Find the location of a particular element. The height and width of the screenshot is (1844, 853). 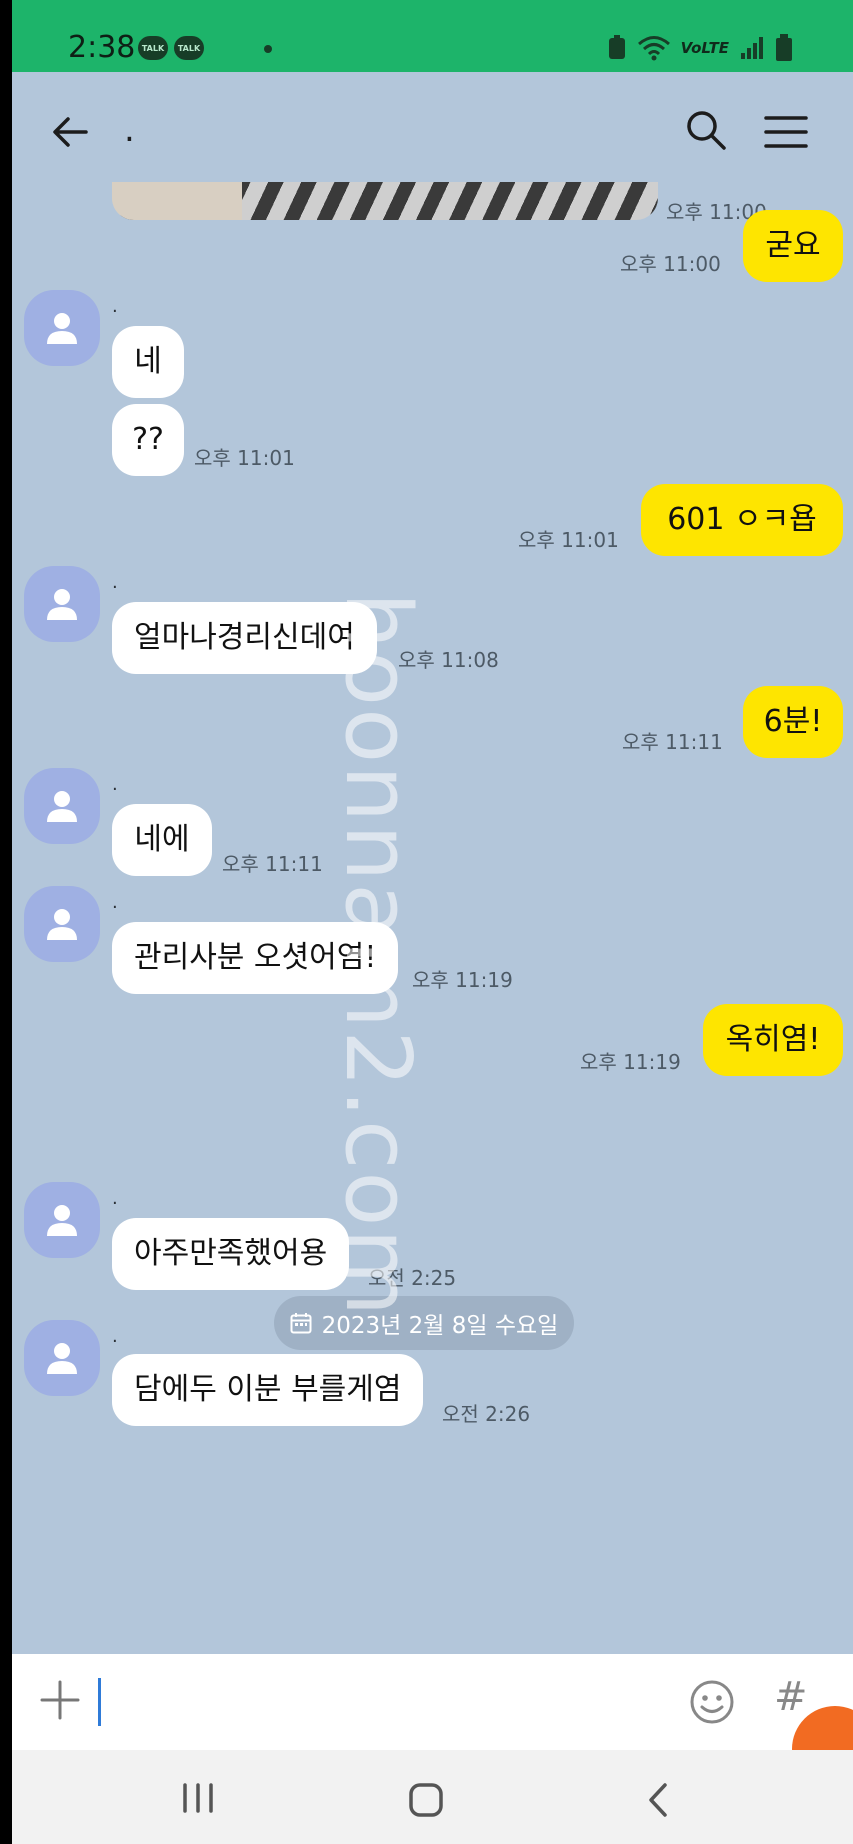

plus-icon is located at coordinates (60, 1700).